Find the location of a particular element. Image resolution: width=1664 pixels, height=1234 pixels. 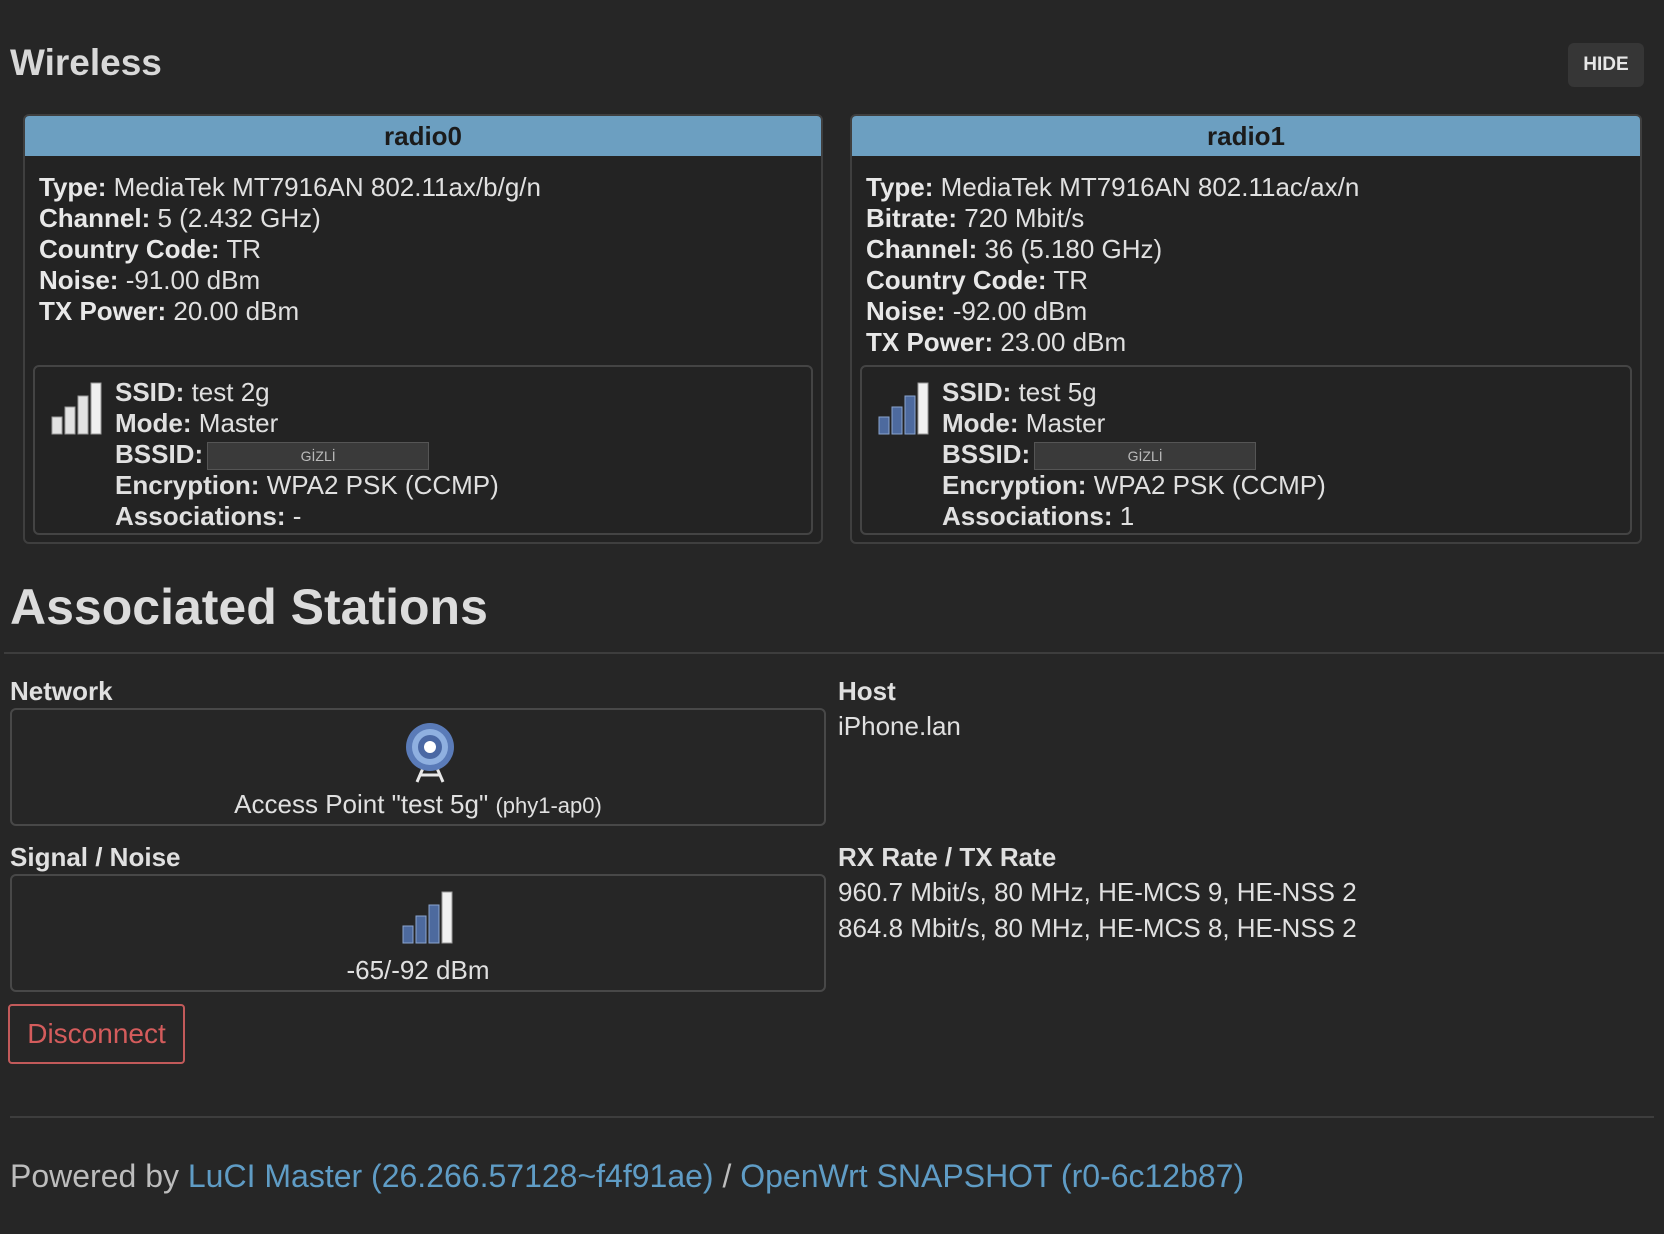

divider is located at coordinates (834, 653).